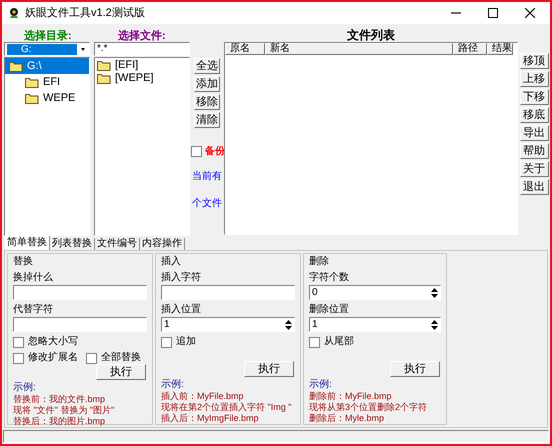 This screenshot has width=552, height=446. What do you see at coordinates (48, 35) in the screenshot?
I see `directory-label: 选择目录:` at bounding box center [48, 35].